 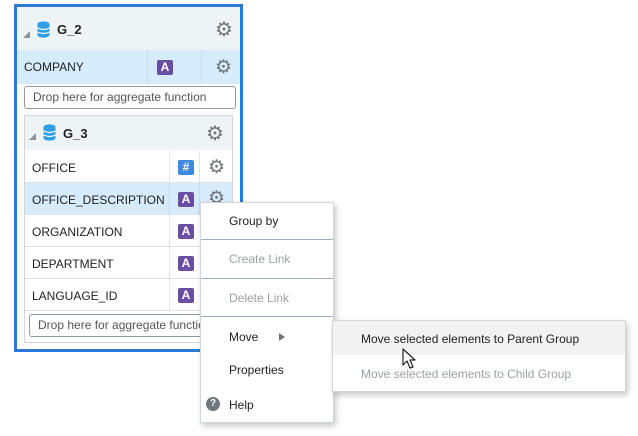 I want to click on mouse-pointer-icon, so click(x=409, y=358).